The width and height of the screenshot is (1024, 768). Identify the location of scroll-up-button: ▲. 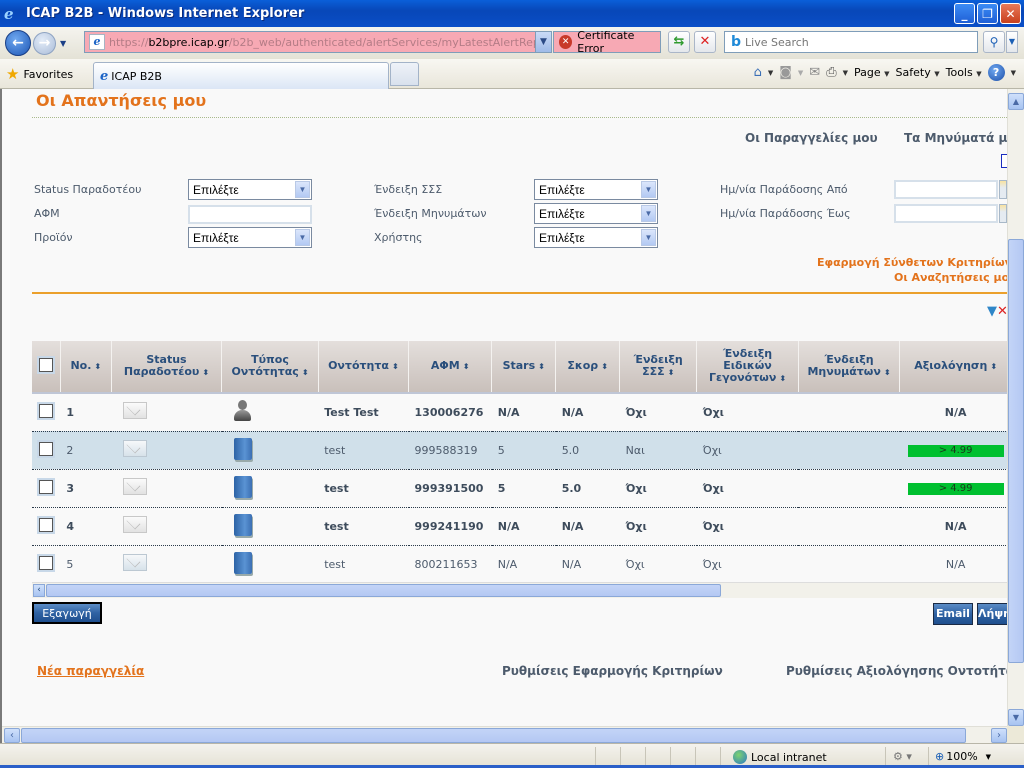
(1016, 101).